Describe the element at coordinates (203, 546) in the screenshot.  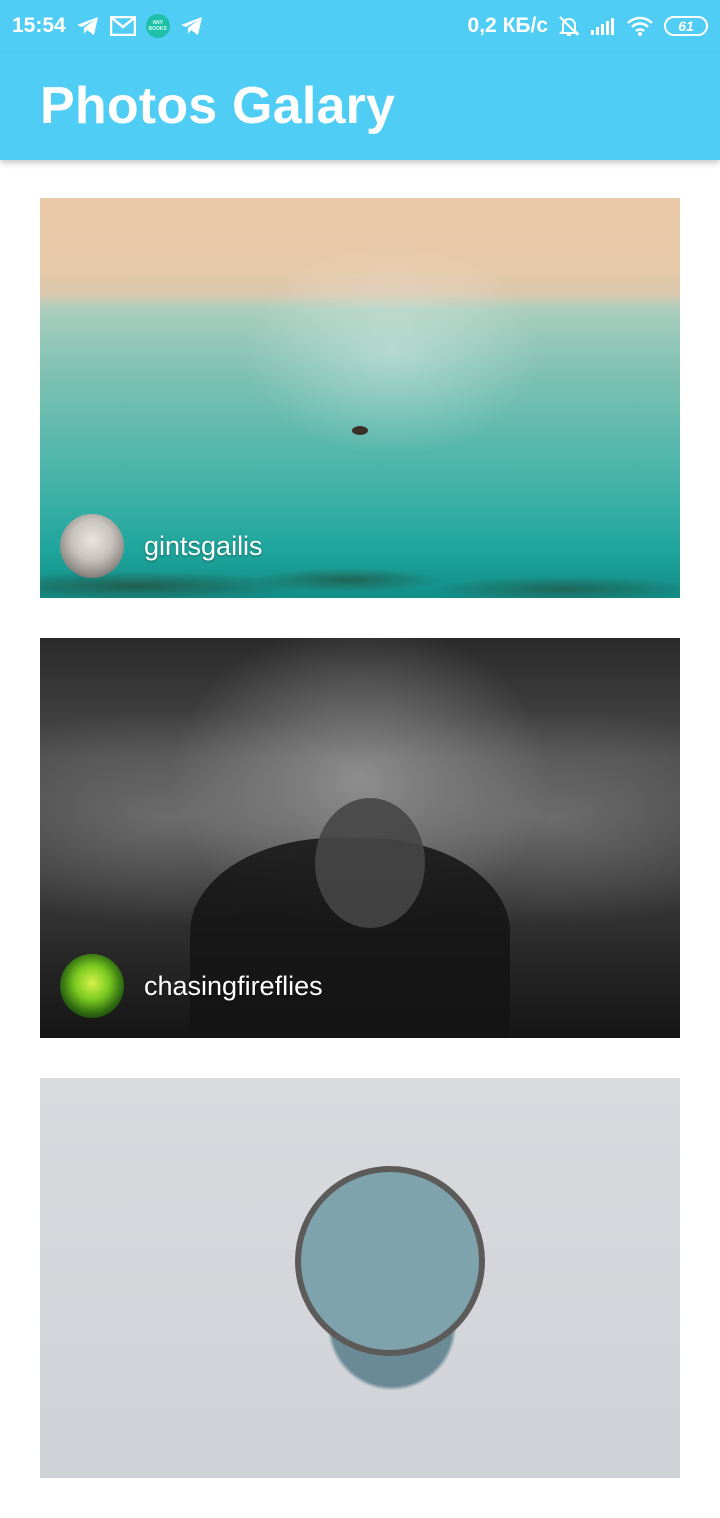
I see `author-name: gintsgailis` at that location.